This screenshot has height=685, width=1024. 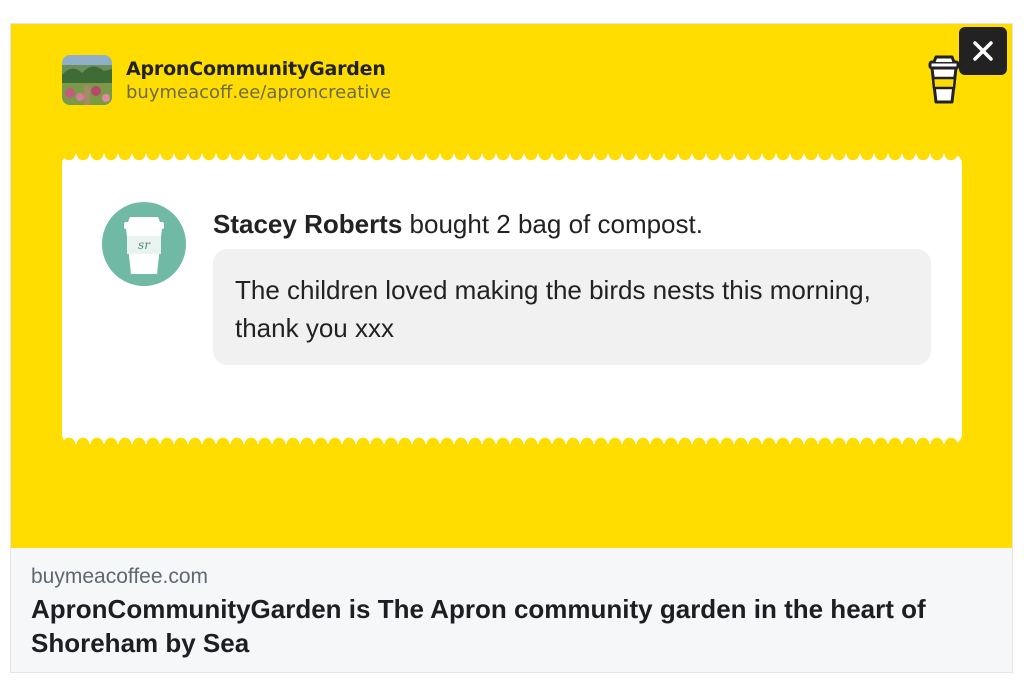 I want to click on avatar-initials: sr, so click(x=144, y=245).